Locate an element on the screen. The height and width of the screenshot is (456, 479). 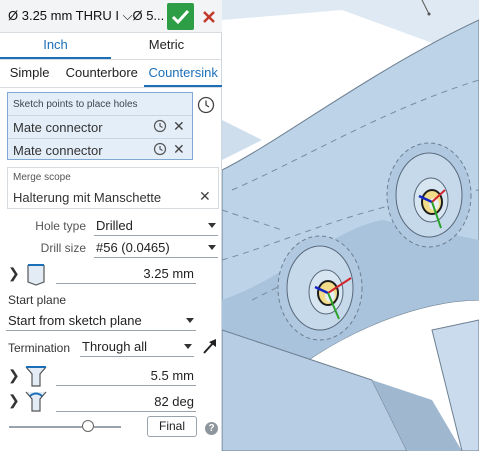
countersink-diameter-value: 5.5 mm is located at coordinates (172, 375).